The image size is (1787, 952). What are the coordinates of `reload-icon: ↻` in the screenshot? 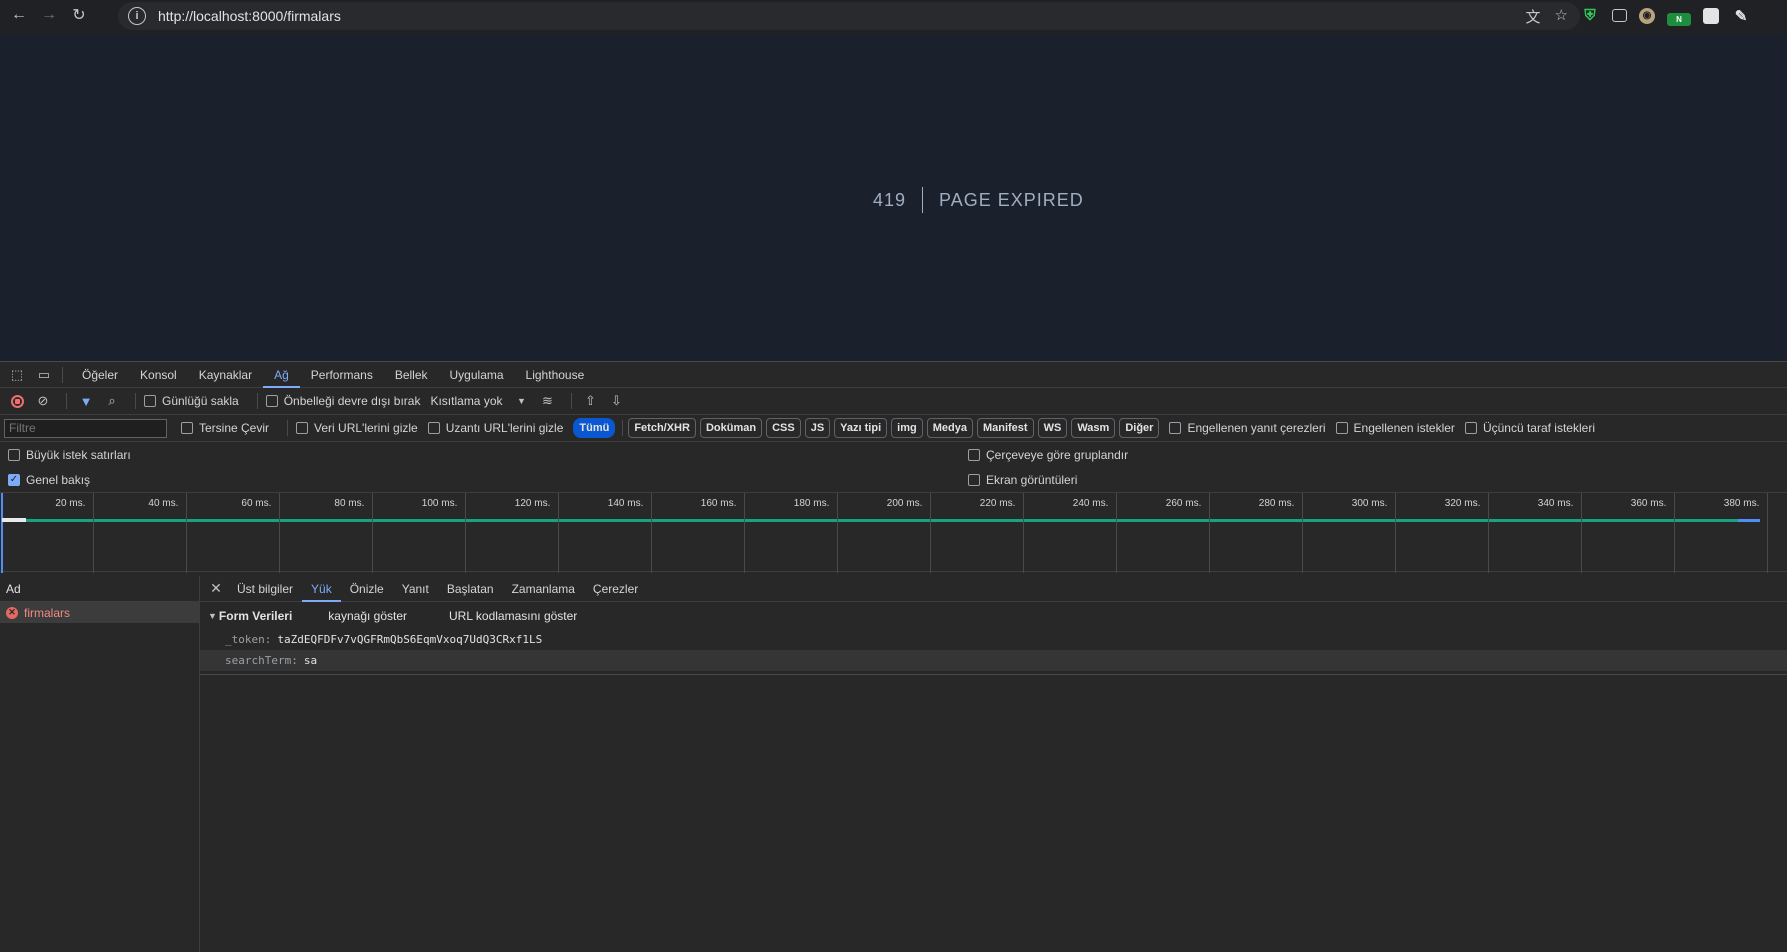 It's located at (79, 15).